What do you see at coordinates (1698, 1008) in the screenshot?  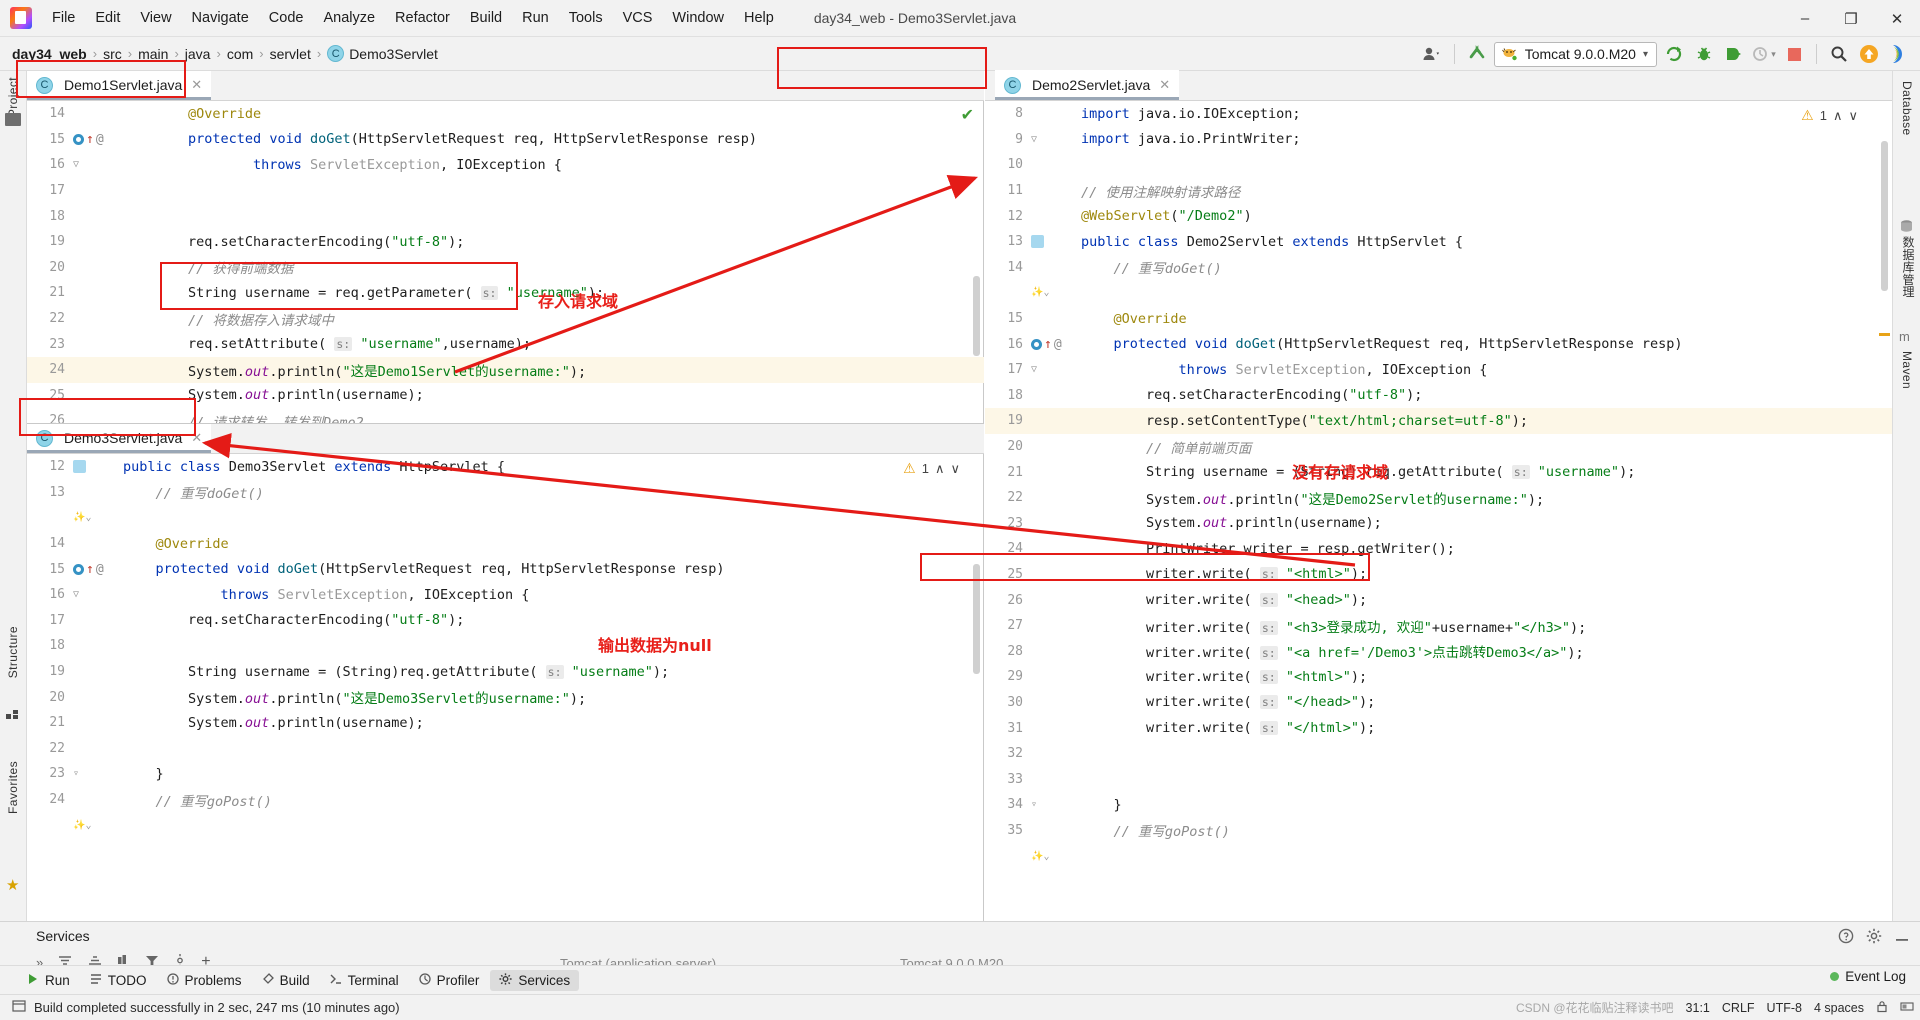 I see `caret-position: 31:1` at bounding box center [1698, 1008].